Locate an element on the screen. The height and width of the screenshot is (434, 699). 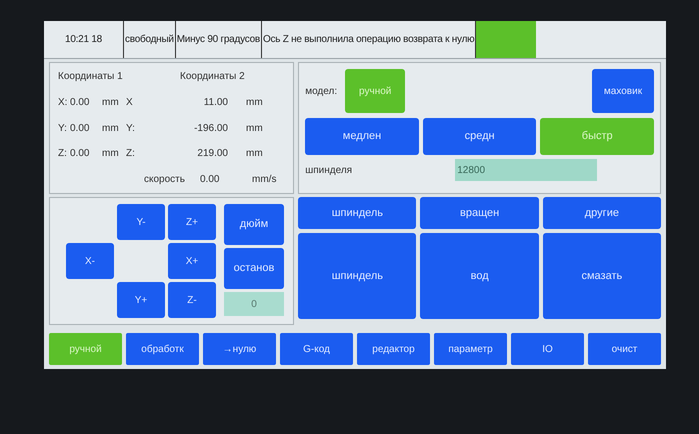
jog-button: Z- is located at coordinates (192, 300).